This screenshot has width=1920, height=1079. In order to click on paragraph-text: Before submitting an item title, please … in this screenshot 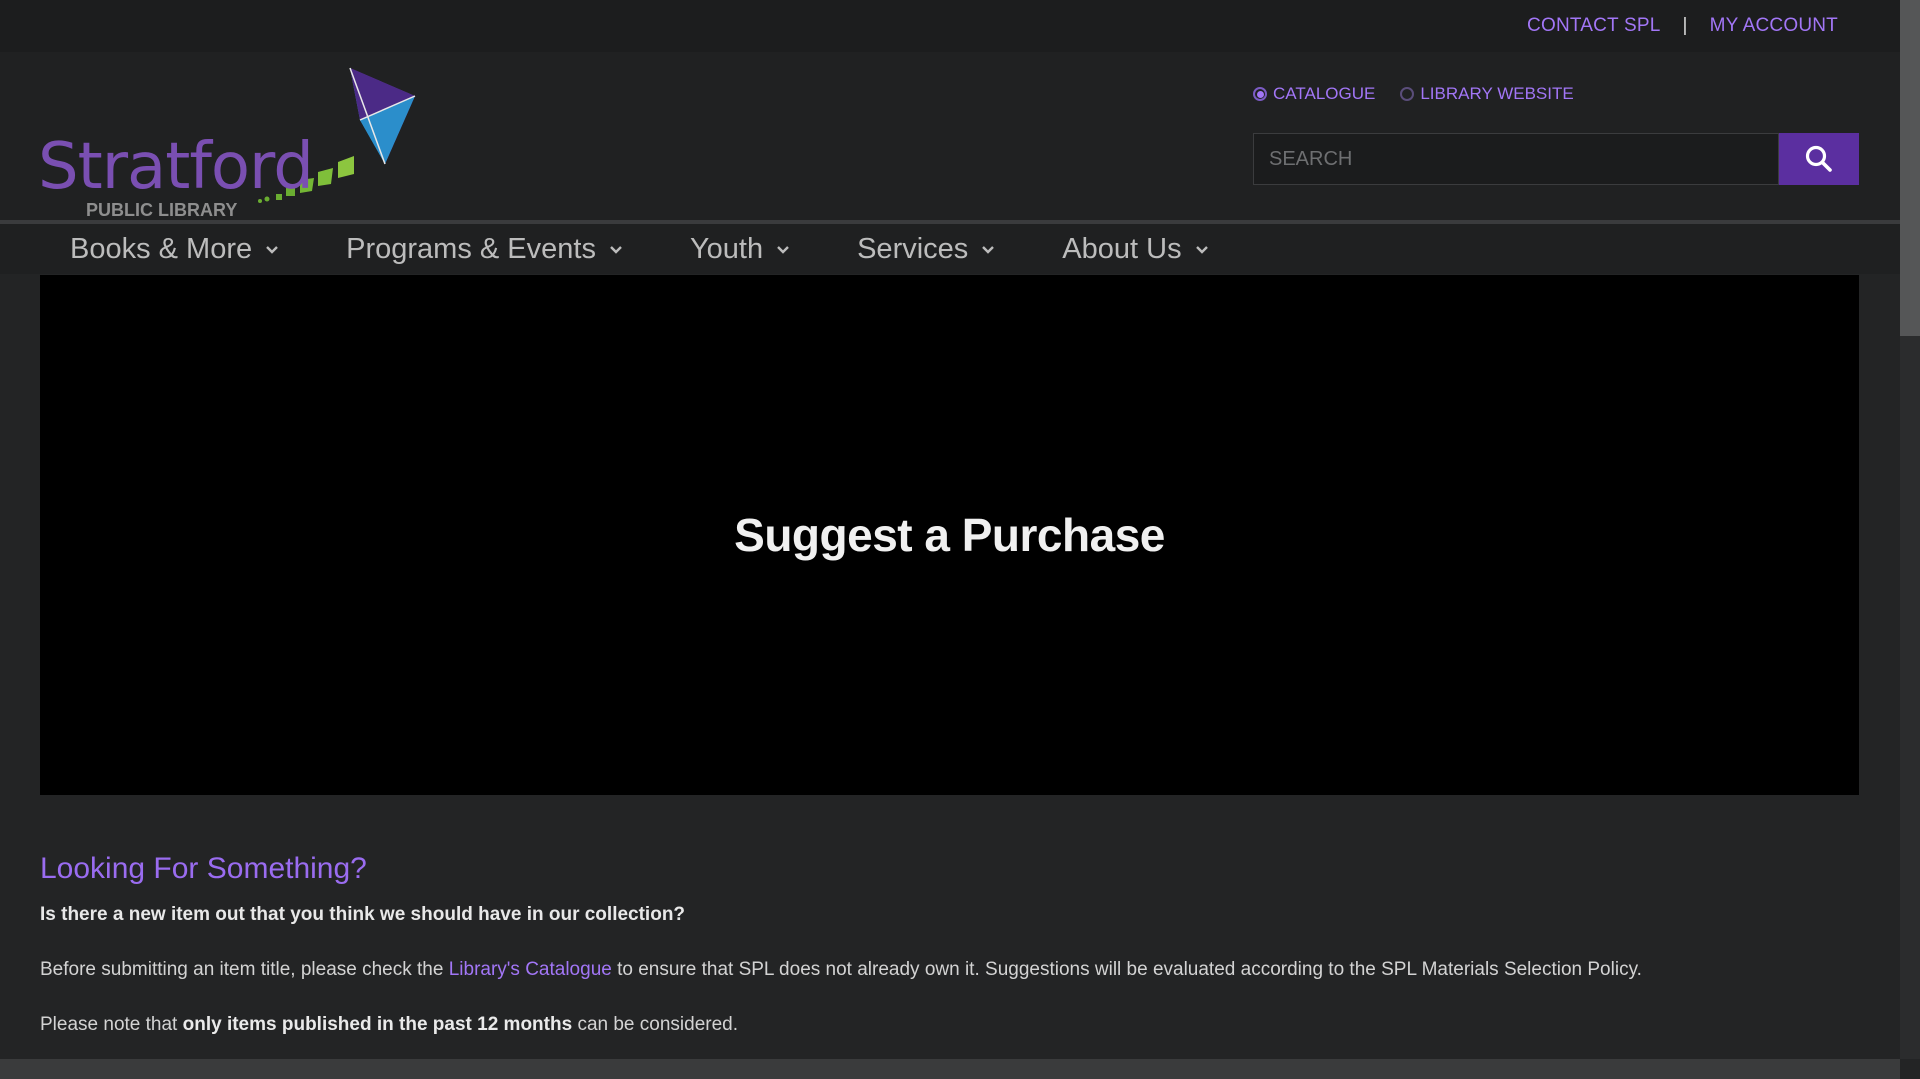, I will do `click(244, 969)`.